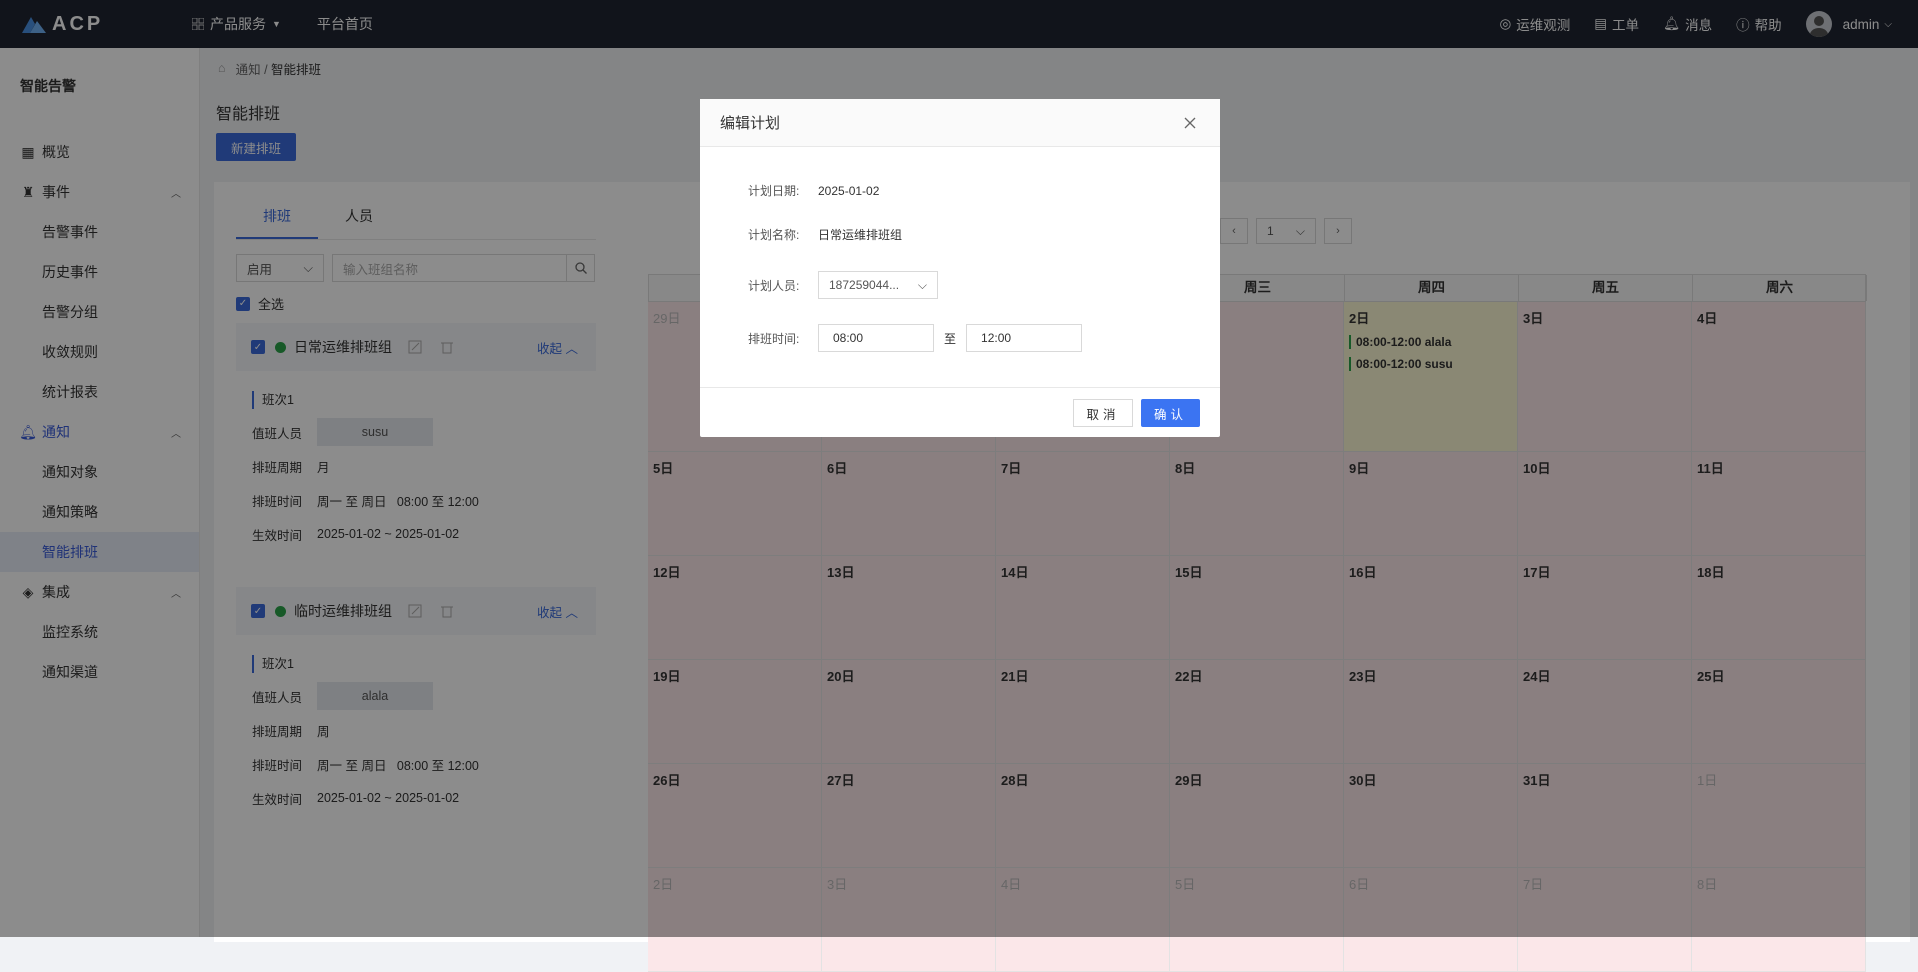 The width and height of the screenshot is (1918, 972). What do you see at coordinates (1024, 338) in the screenshot?
I see `end-time-input: 12:00` at bounding box center [1024, 338].